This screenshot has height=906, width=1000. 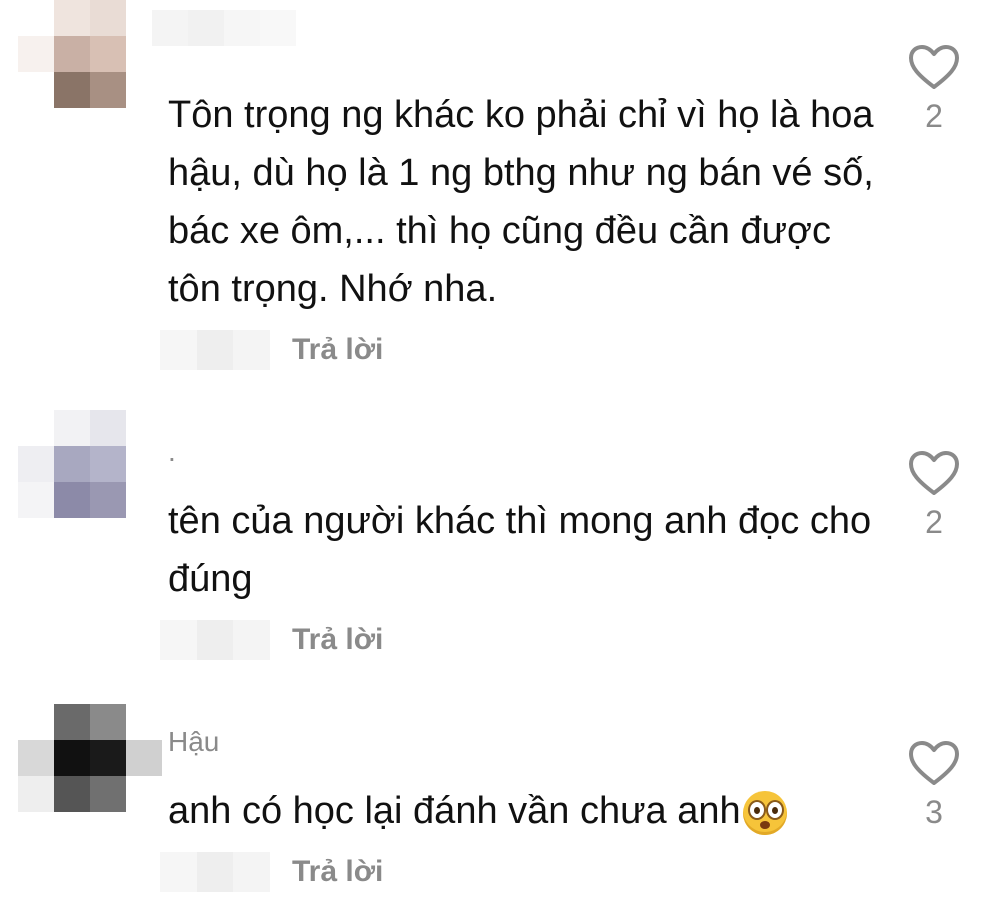 I want to click on username-blurred, so click(x=224, y=28).